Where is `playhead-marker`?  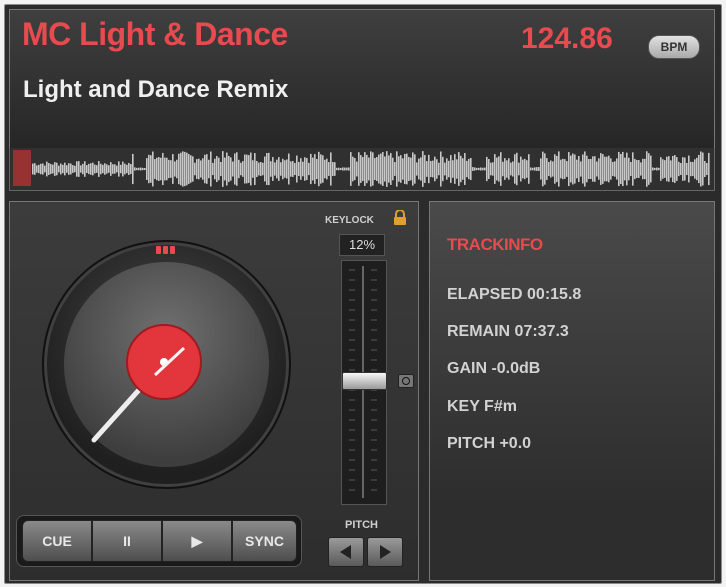 playhead-marker is located at coordinates (22, 168).